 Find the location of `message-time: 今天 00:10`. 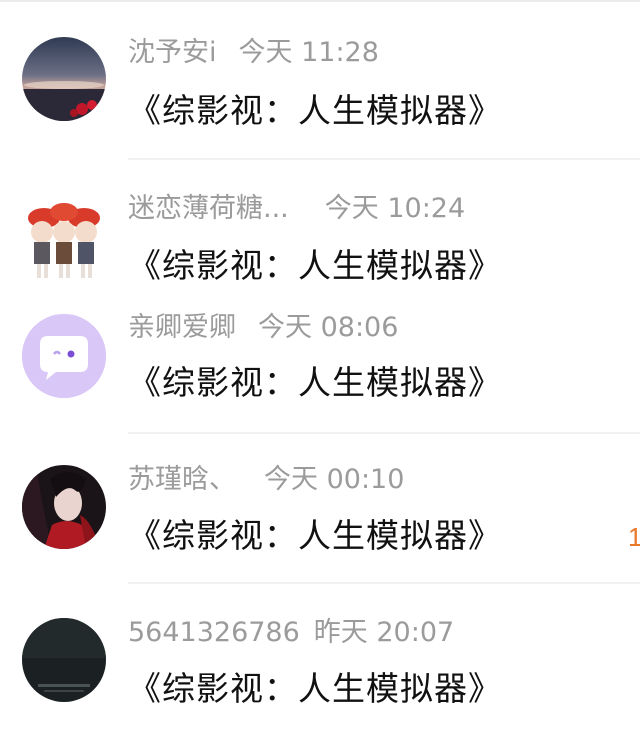

message-time: 今天 00:10 is located at coordinates (334, 479).